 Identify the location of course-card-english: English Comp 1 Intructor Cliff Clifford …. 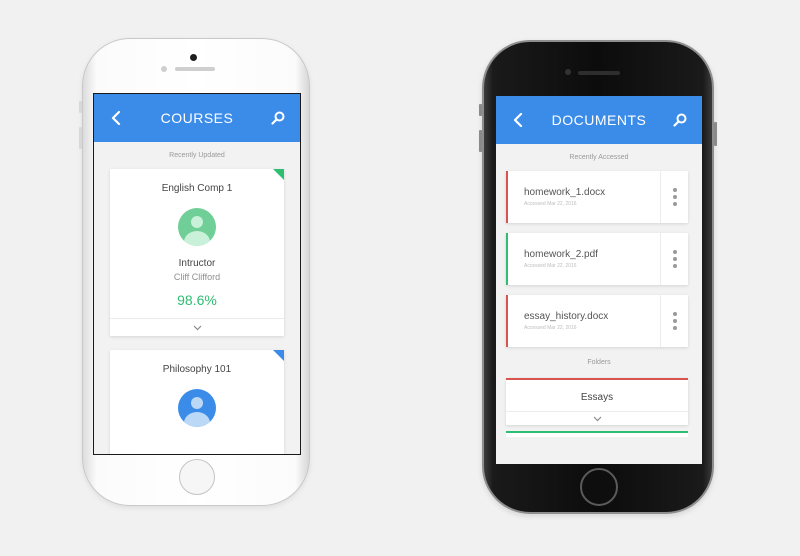
(197, 252).